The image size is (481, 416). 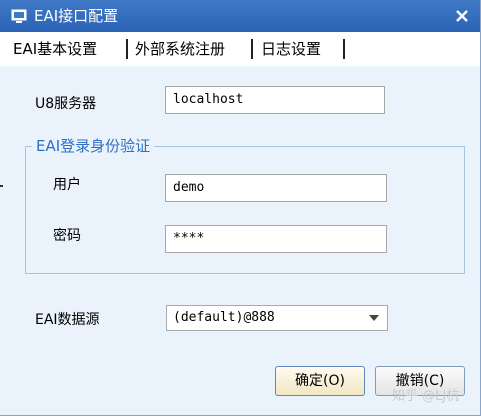 I want to click on edge-artifact, so click(x=1, y=186).